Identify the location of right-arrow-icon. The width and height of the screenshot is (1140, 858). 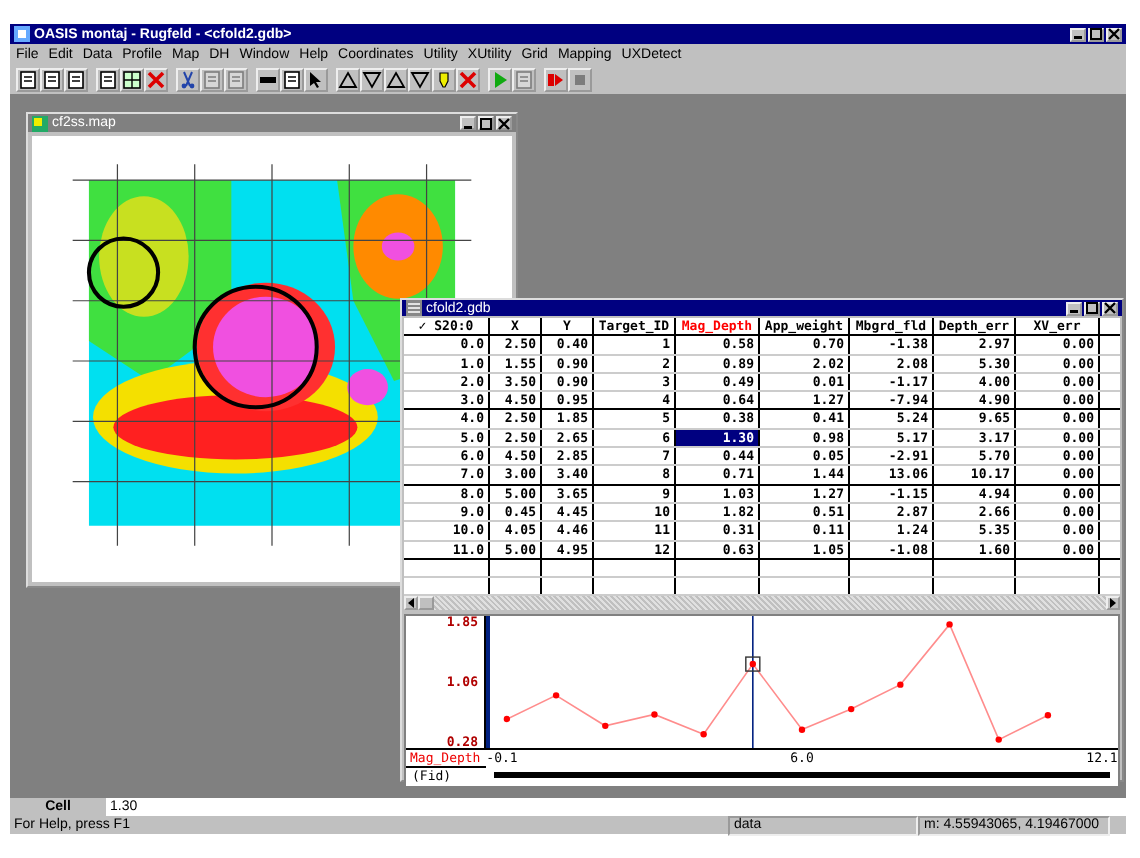
(1113, 603).